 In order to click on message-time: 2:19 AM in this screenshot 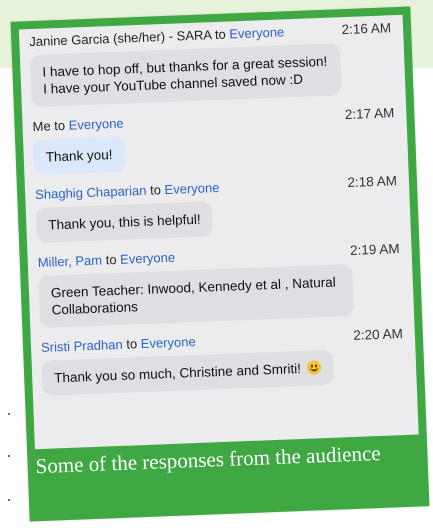, I will do `click(374, 249)`.